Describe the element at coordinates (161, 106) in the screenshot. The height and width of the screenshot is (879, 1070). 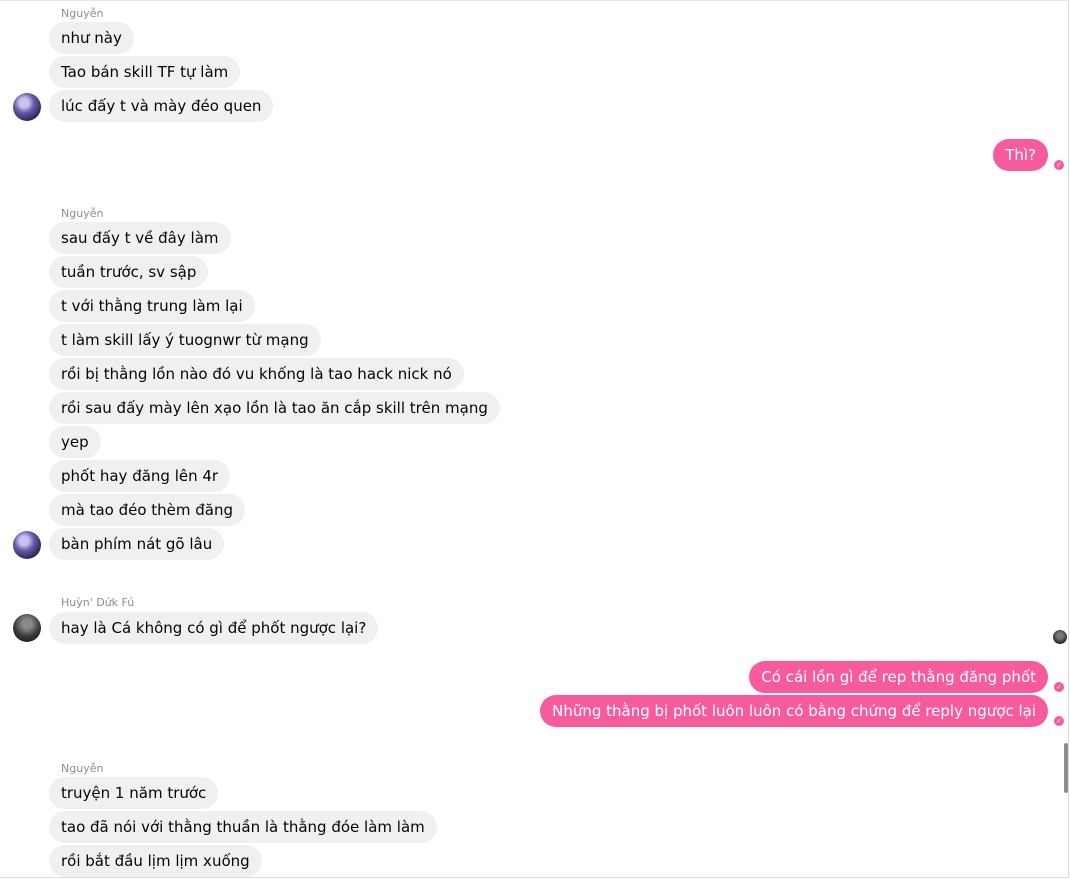
I see `incoming-message: lúc đấy t và mày đéo quen` at that location.